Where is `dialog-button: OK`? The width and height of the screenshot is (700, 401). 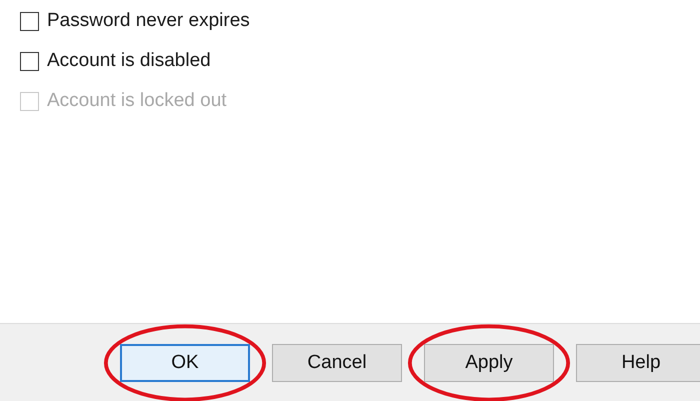
dialog-button: OK is located at coordinates (185, 363).